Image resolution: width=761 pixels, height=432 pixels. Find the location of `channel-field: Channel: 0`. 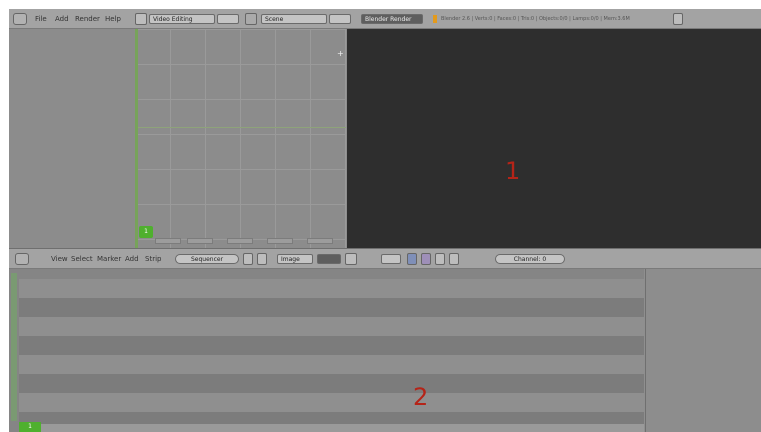

channel-field: Channel: 0 is located at coordinates (530, 259).